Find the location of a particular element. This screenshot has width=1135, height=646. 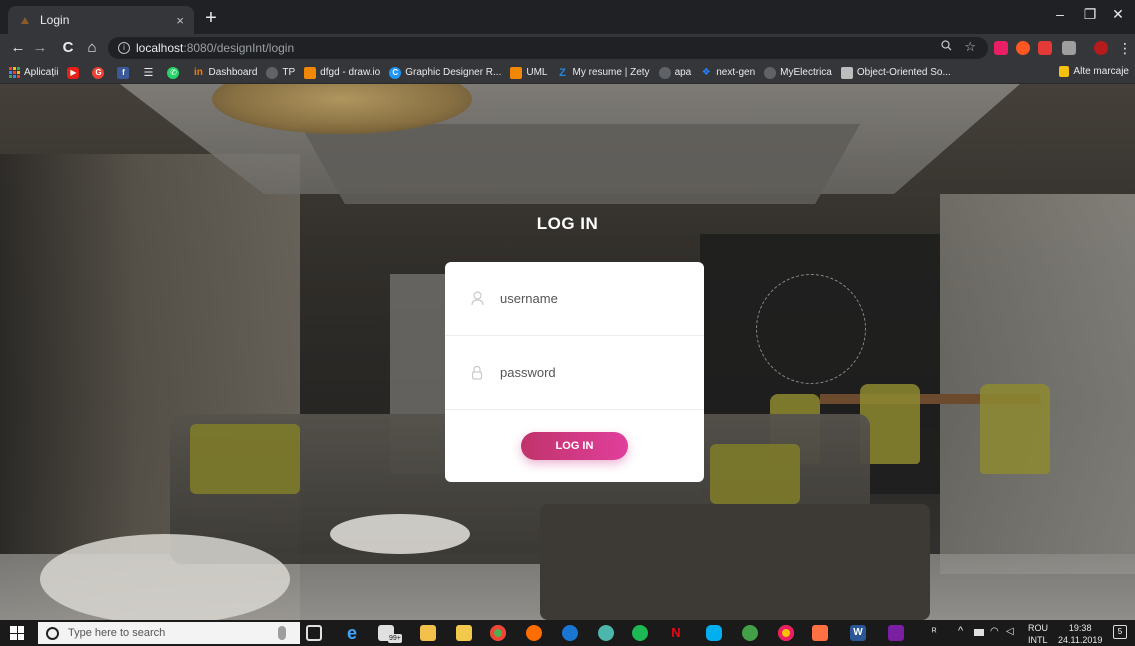

username-input is located at coordinates (590, 298).